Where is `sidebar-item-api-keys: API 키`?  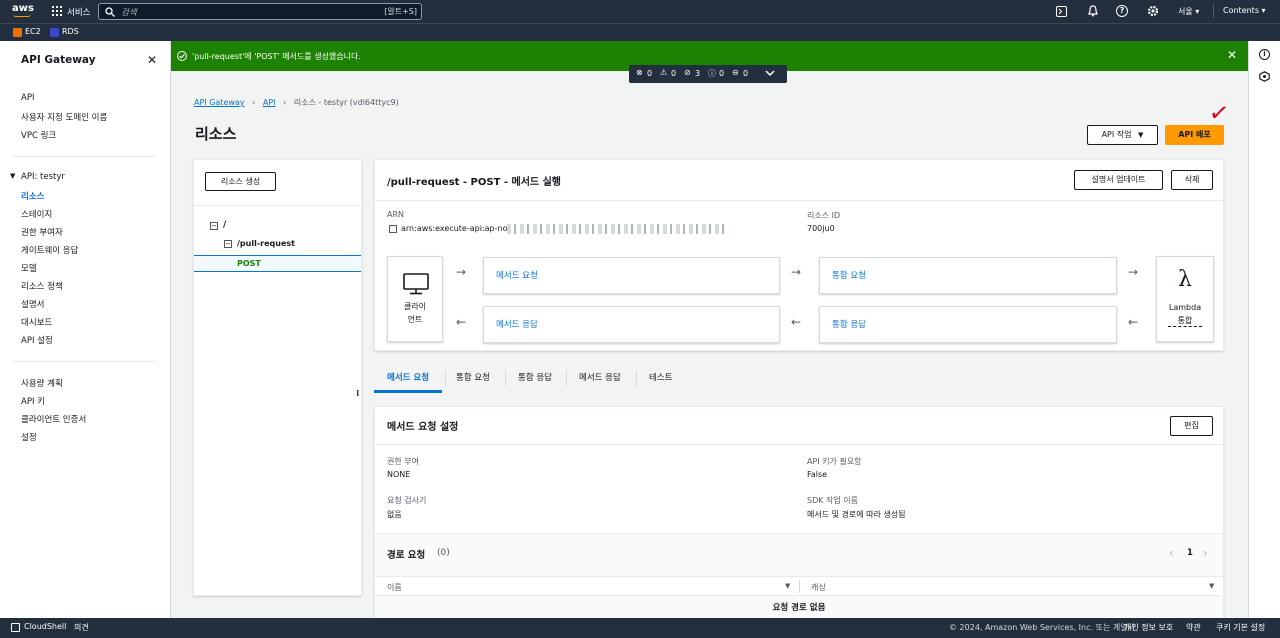
sidebar-item-api-keys: API 키 is located at coordinates (33, 401).